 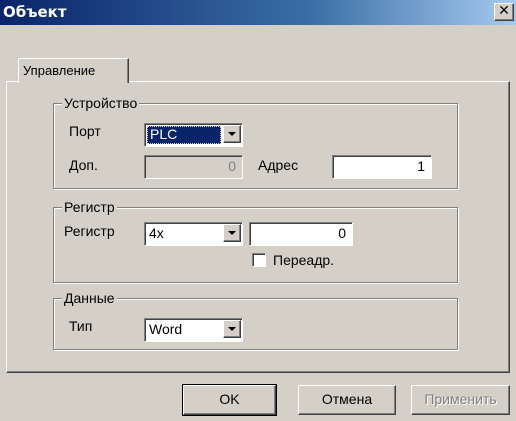 What do you see at coordinates (85, 131) in the screenshot?
I see `port-label: Порт` at bounding box center [85, 131].